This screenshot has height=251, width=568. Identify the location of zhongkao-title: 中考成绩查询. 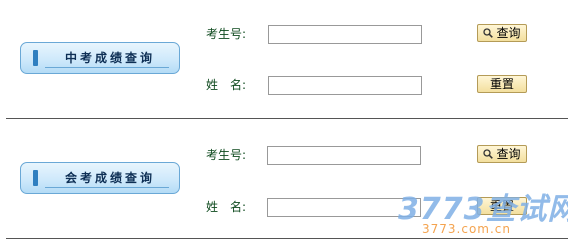
(109, 58).